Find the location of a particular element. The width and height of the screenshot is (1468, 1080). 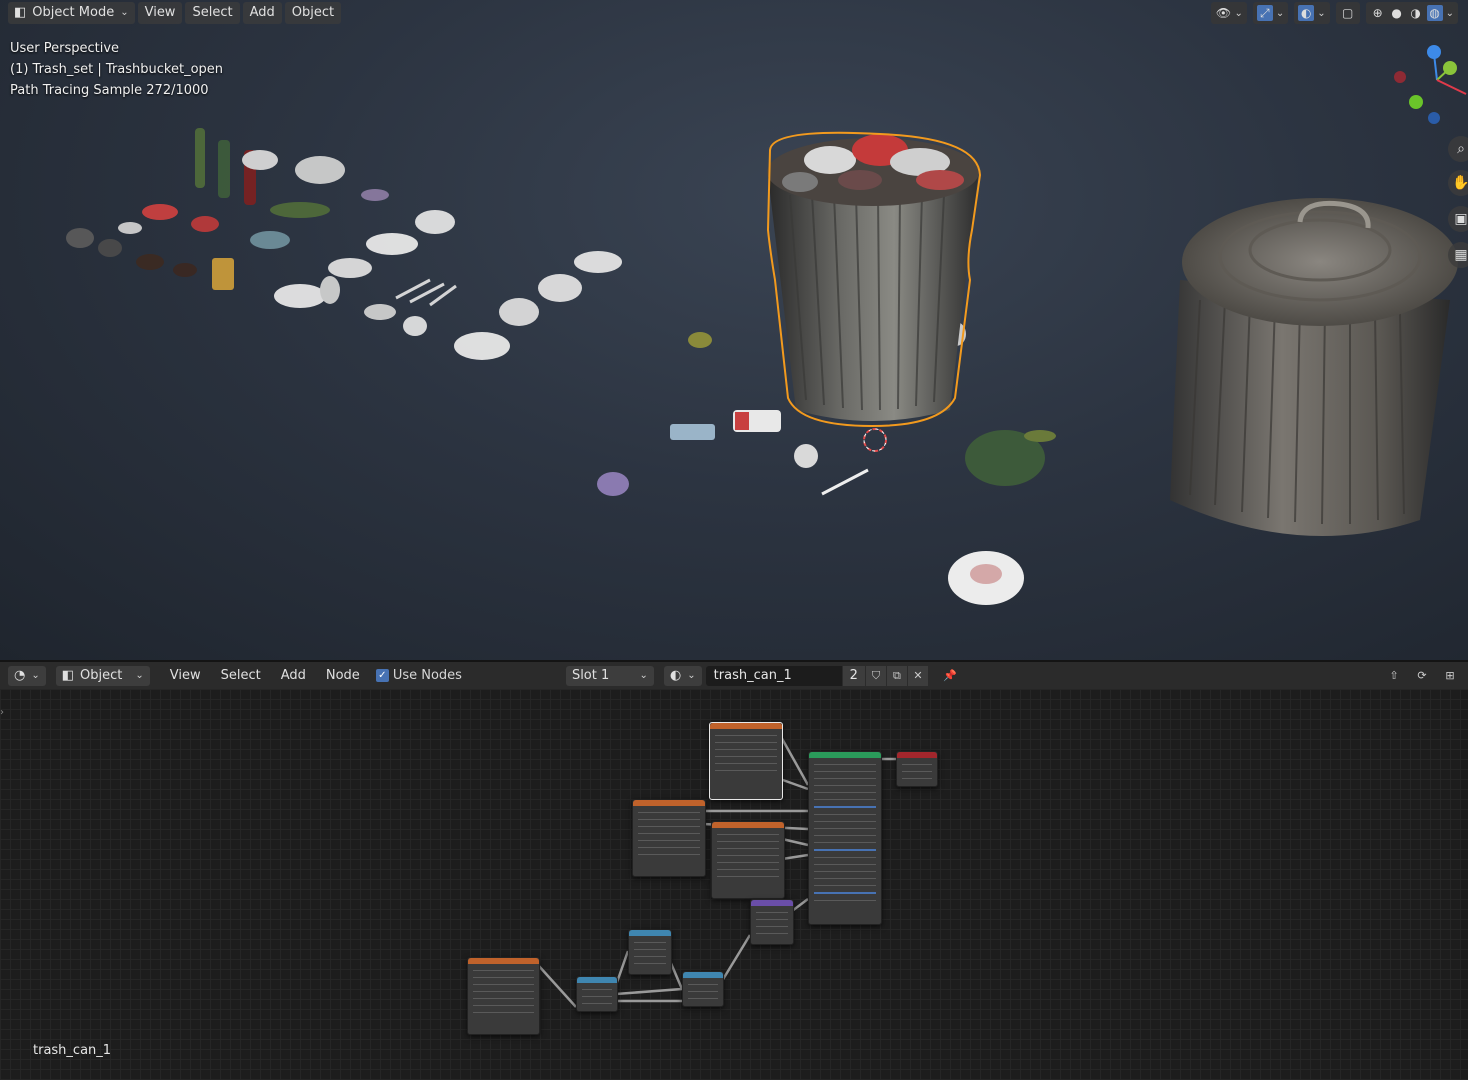

object-icon: ◧ is located at coordinates (68, 675).